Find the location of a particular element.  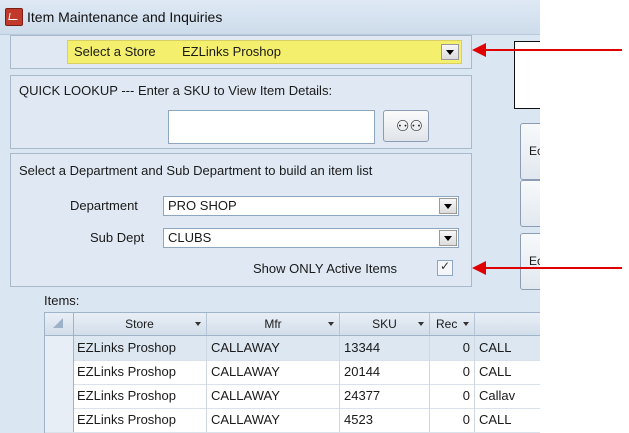

sku-input is located at coordinates (271, 127).